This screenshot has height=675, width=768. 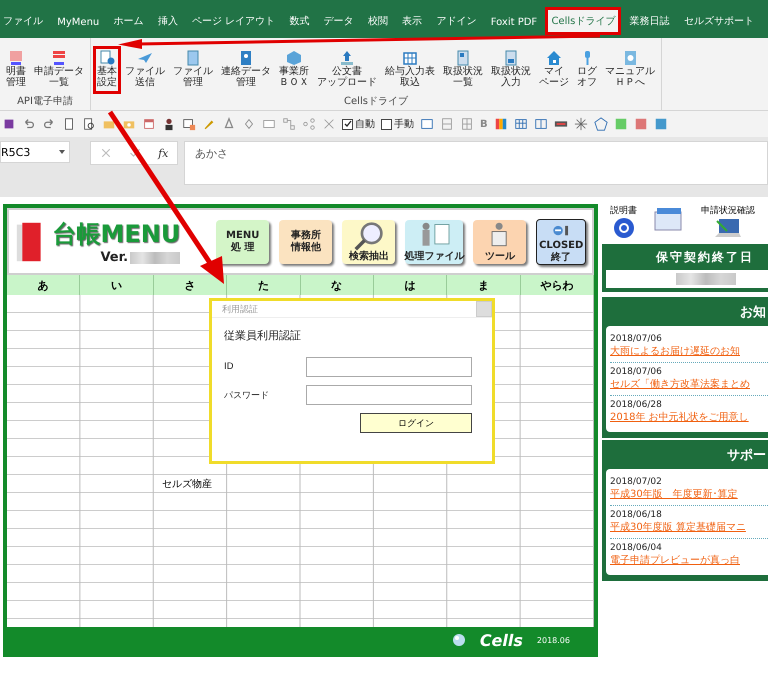 I want to click on ribbon-tab: MyMenu, so click(x=78, y=22).